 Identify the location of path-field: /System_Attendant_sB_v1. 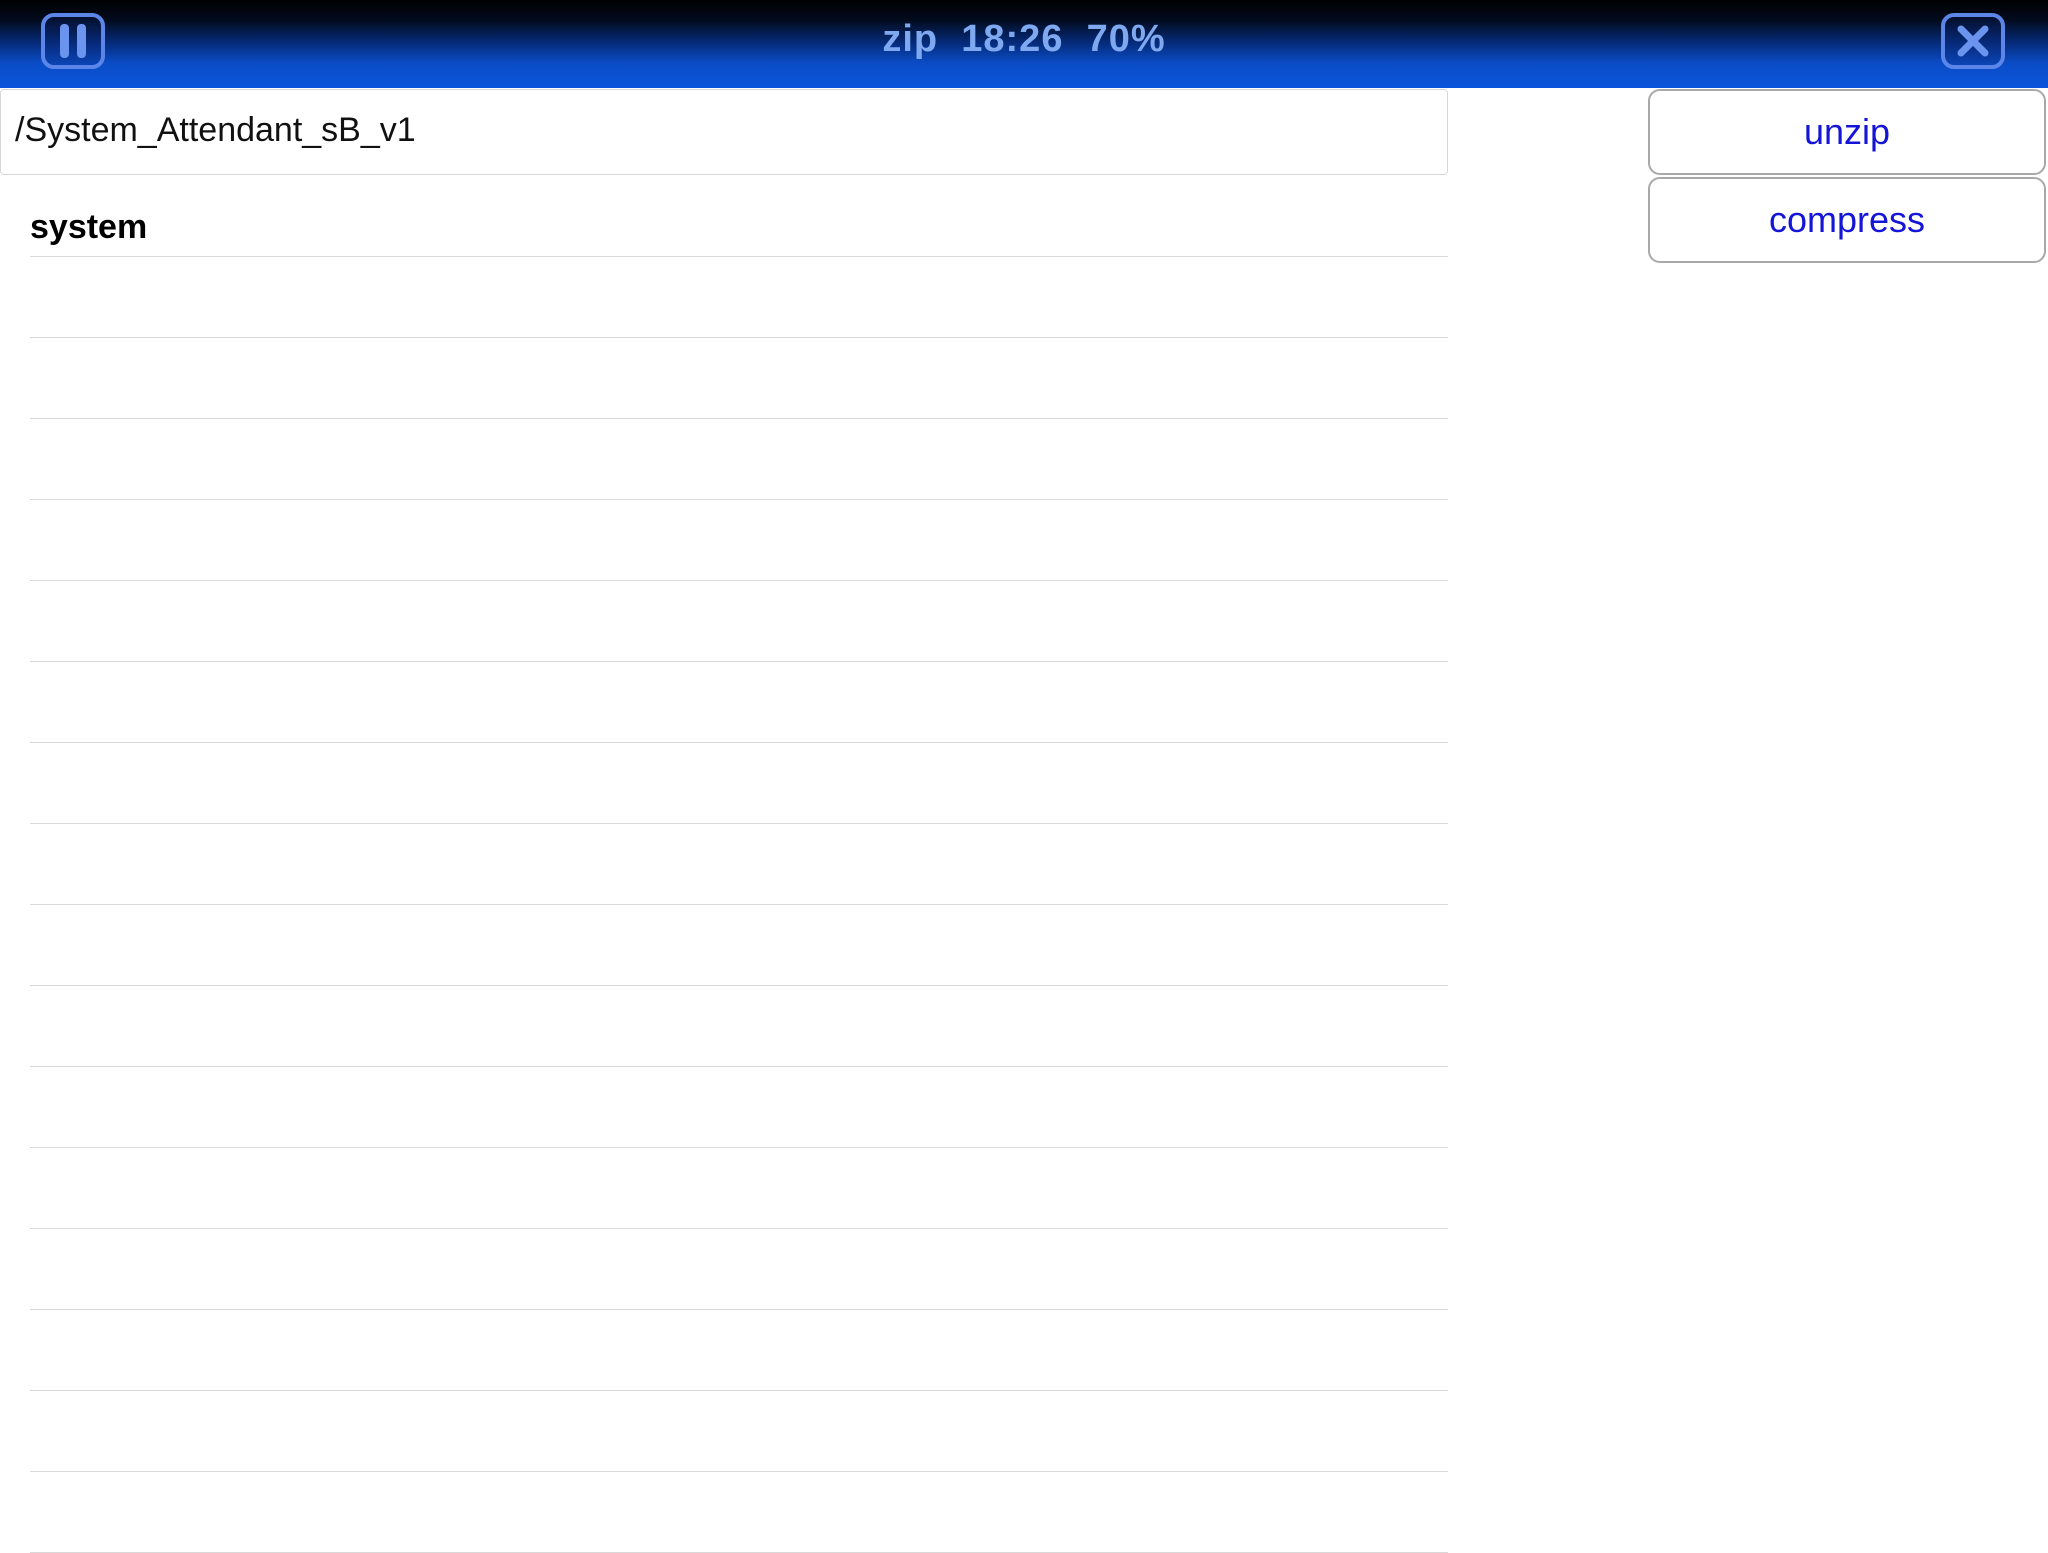
(724, 132).